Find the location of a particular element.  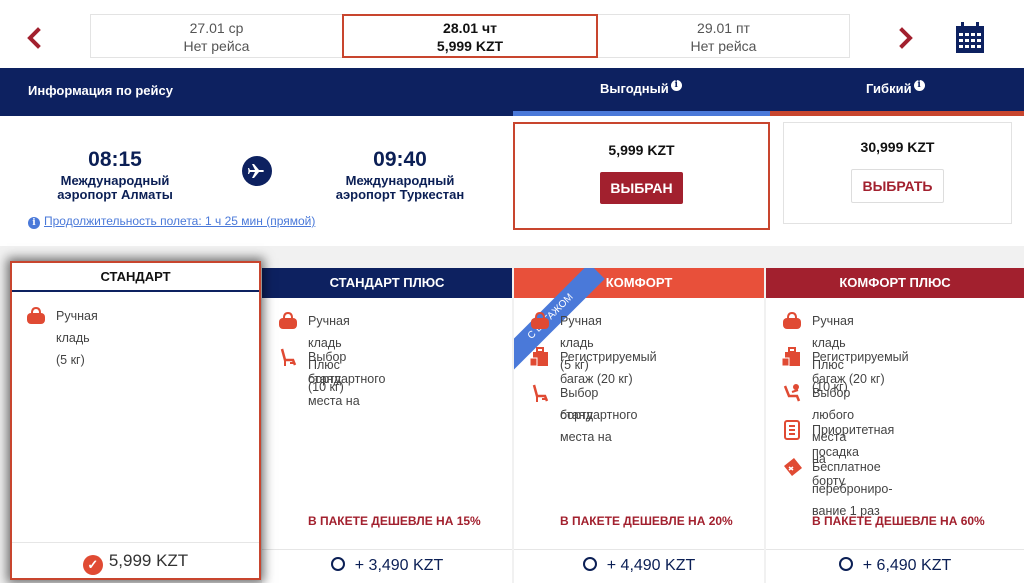

package-price: + 4,490 KZT is located at coordinates (651, 565).